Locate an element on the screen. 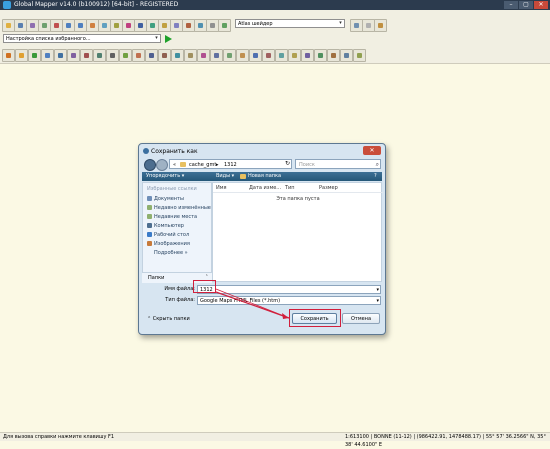  annotation-arrow is located at coordinates (252, 303).